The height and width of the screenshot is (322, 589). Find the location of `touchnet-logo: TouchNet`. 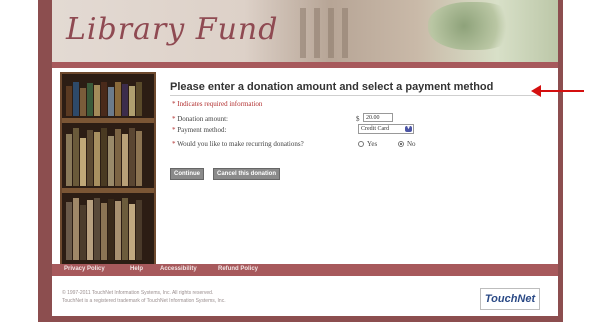

touchnet-logo: TouchNet is located at coordinates (510, 299).